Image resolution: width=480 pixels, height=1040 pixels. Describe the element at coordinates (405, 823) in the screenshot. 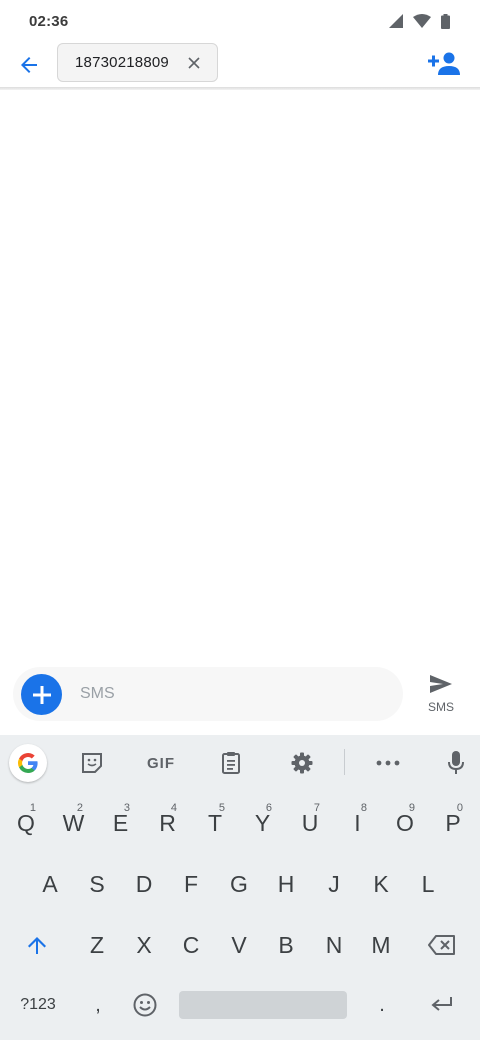

I see `key-o: O9` at that location.